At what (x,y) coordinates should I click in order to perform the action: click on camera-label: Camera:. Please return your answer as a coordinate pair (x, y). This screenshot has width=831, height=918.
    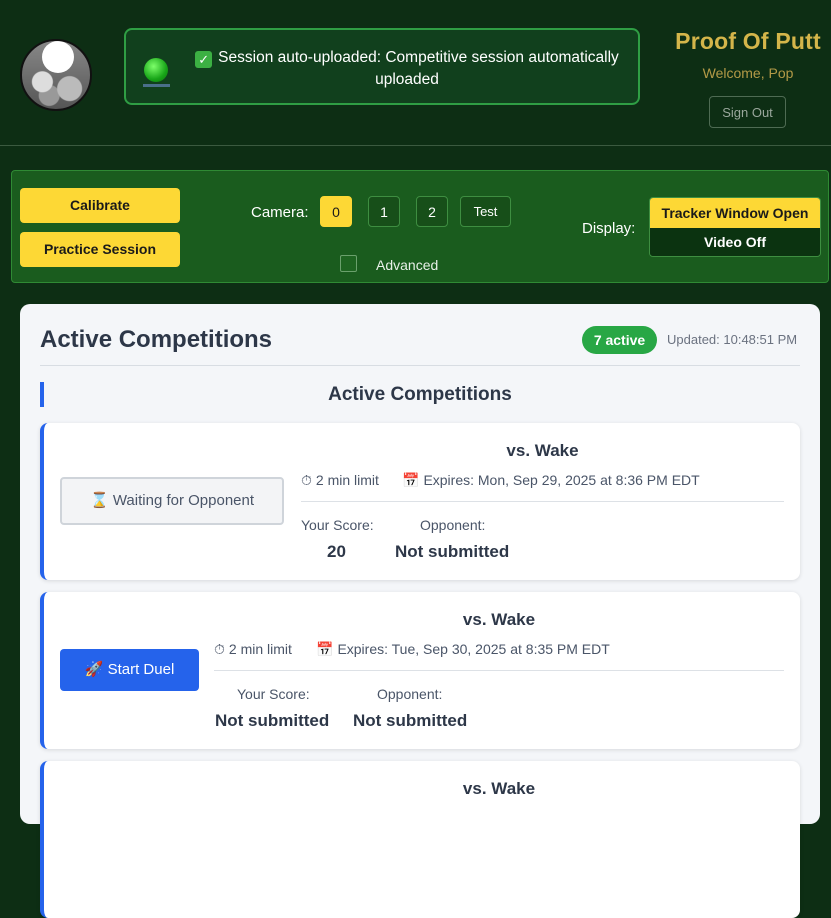
    Looking at the image, I should click on (280, 212).